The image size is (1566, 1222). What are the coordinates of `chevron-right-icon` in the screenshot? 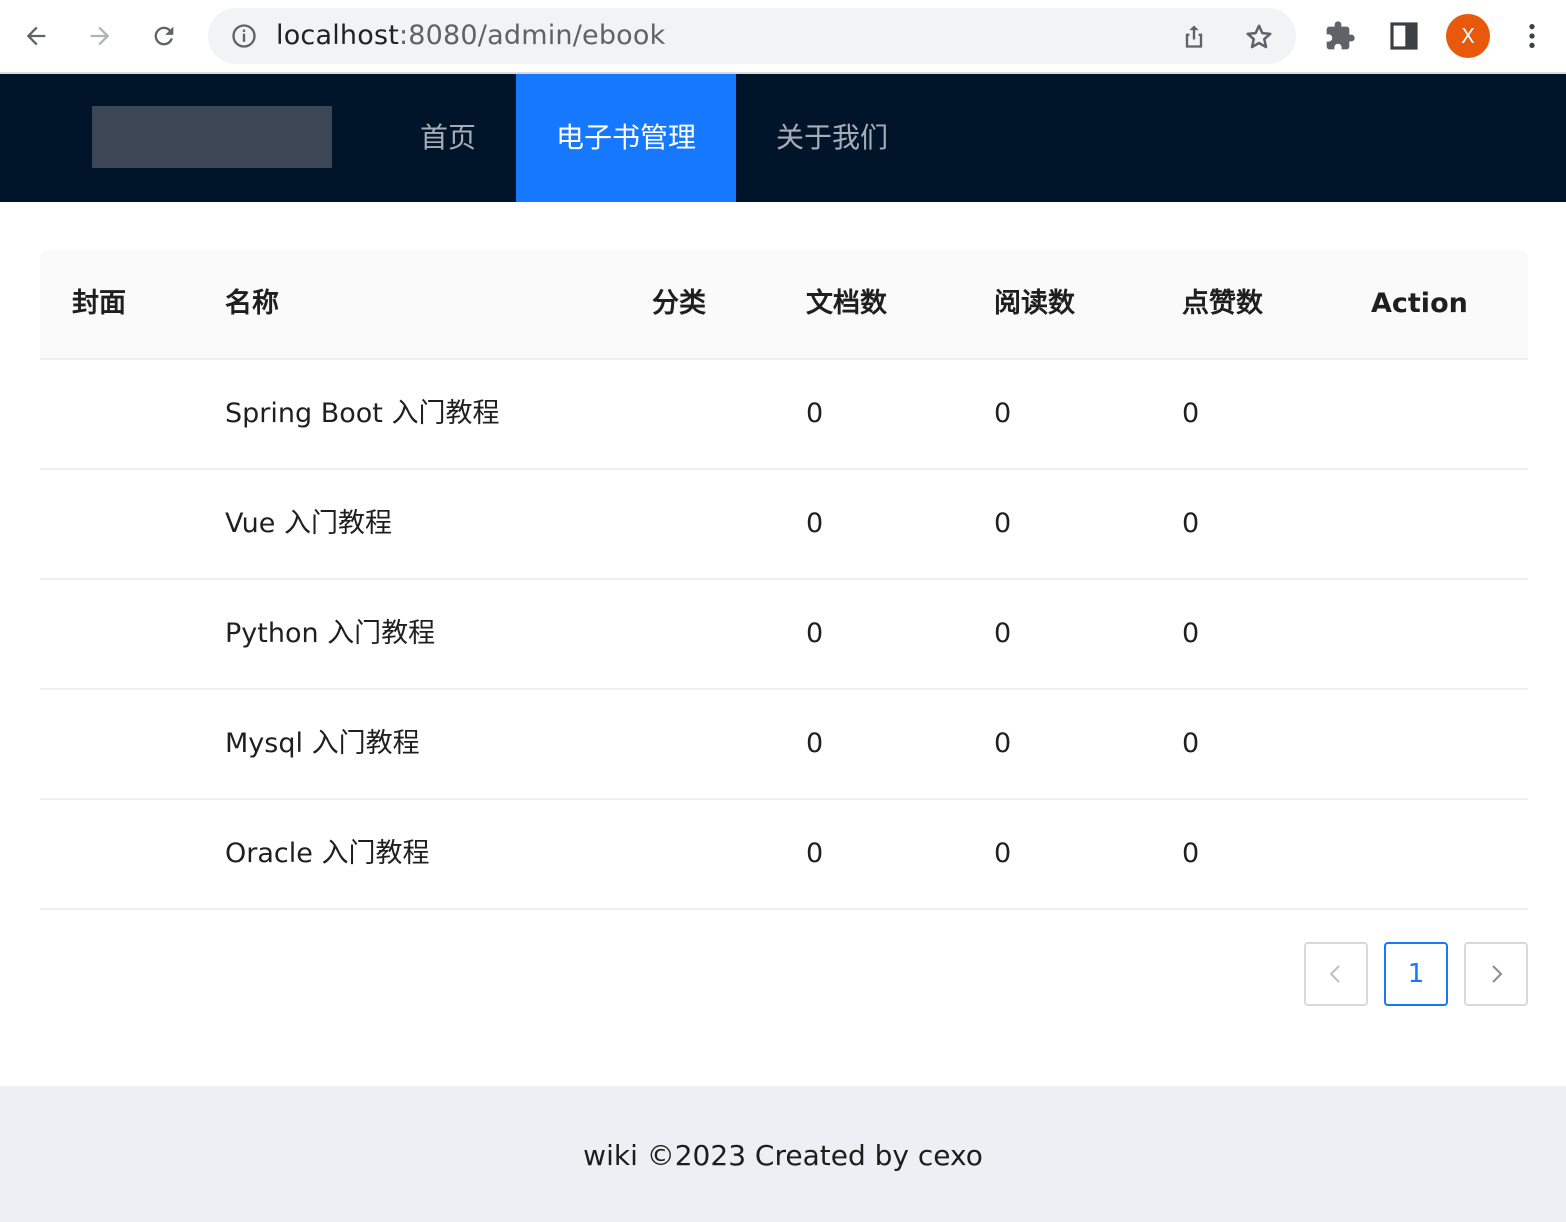 It's located at (1497, 974).